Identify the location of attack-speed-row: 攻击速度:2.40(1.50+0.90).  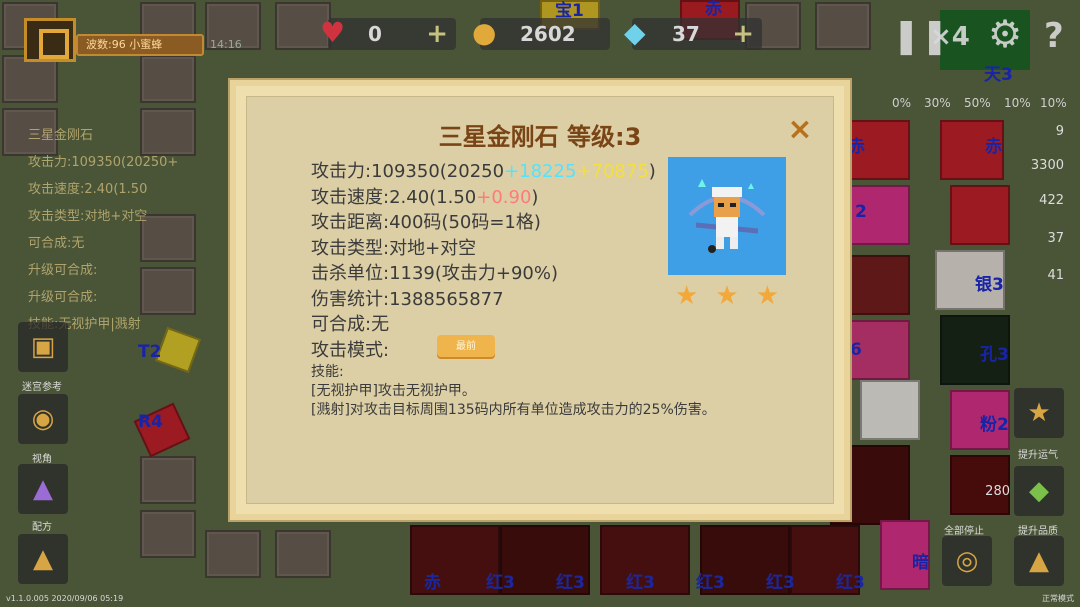
(483, 198).